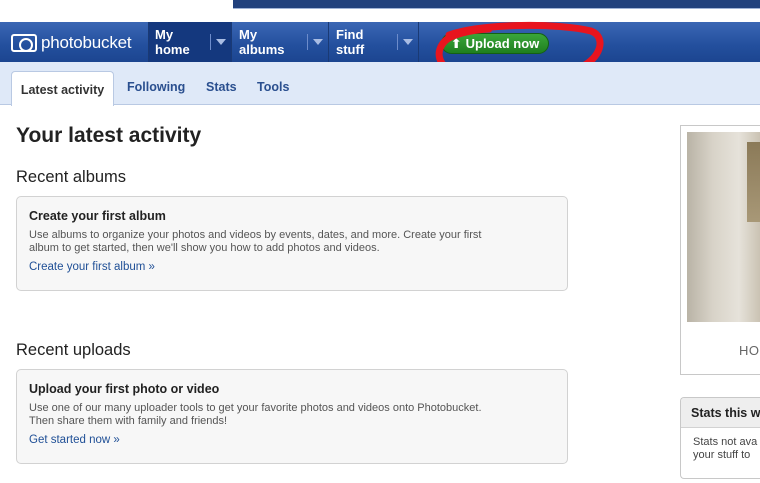  I want to click on stats-box: Stats this w Stats not ava your stuff to, so click(720, 438).